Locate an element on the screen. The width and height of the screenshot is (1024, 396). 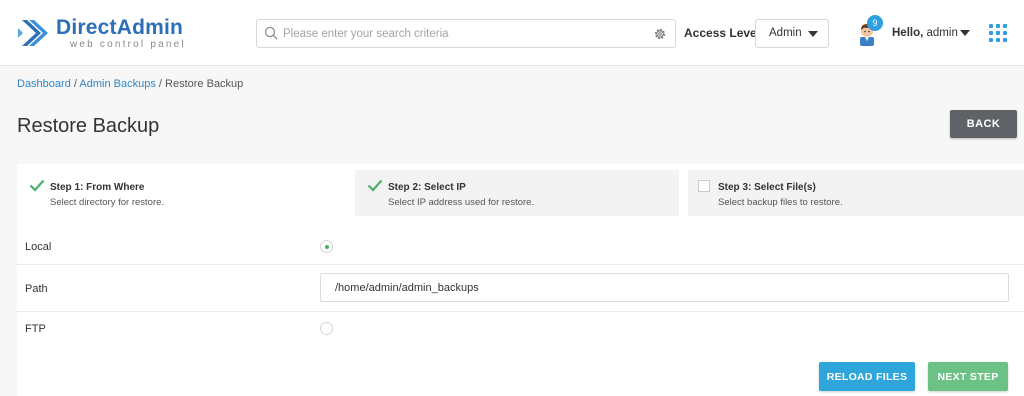
step-title: Step 2: Select IP is located at coordinates (427, 187).